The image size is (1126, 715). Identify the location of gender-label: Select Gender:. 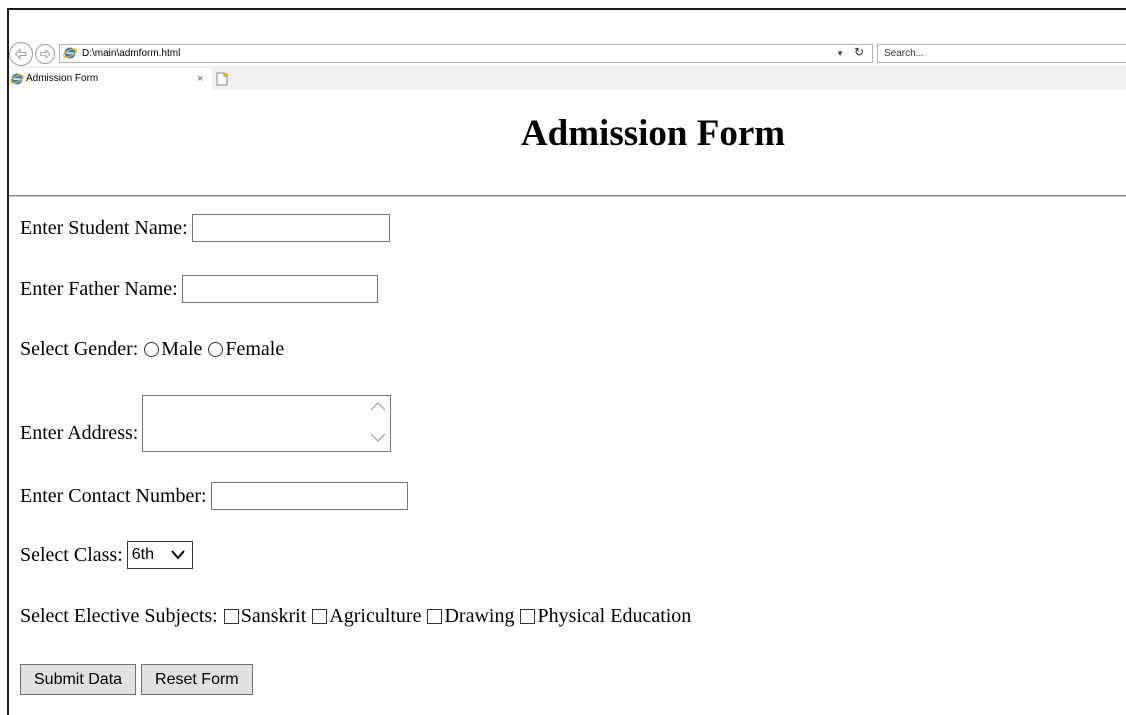
(79, 349).